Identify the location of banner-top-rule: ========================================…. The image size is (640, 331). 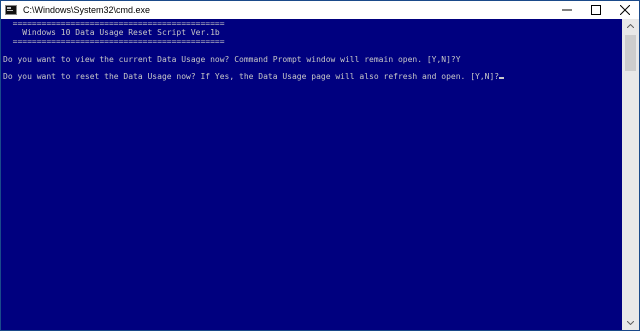
(114, 23).